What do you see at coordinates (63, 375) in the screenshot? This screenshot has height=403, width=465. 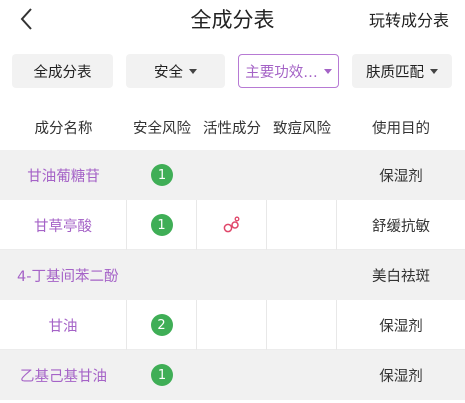 I see `ingredient-name: 乙基己基甘油` at bounding box center [63, 375].